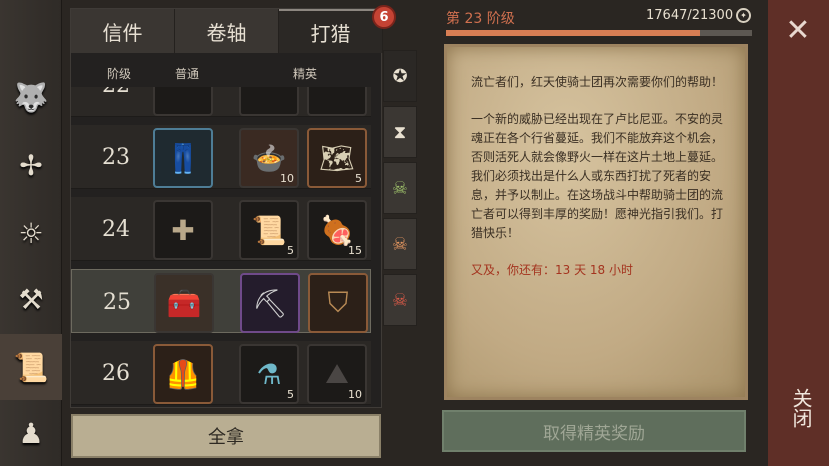 The height and width of the screenshot is (466, 829). Describe the element at coordinates (116, 157) in the screenshot. I see `row-level: 23` at that location.